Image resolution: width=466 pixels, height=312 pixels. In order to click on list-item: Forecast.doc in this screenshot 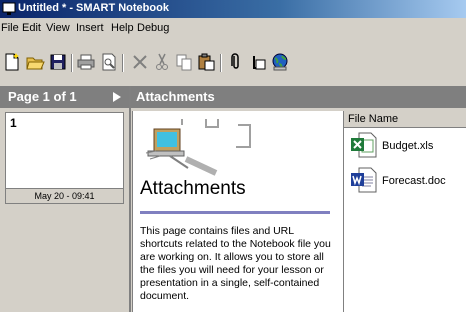, I will do `click(408, 181)`.